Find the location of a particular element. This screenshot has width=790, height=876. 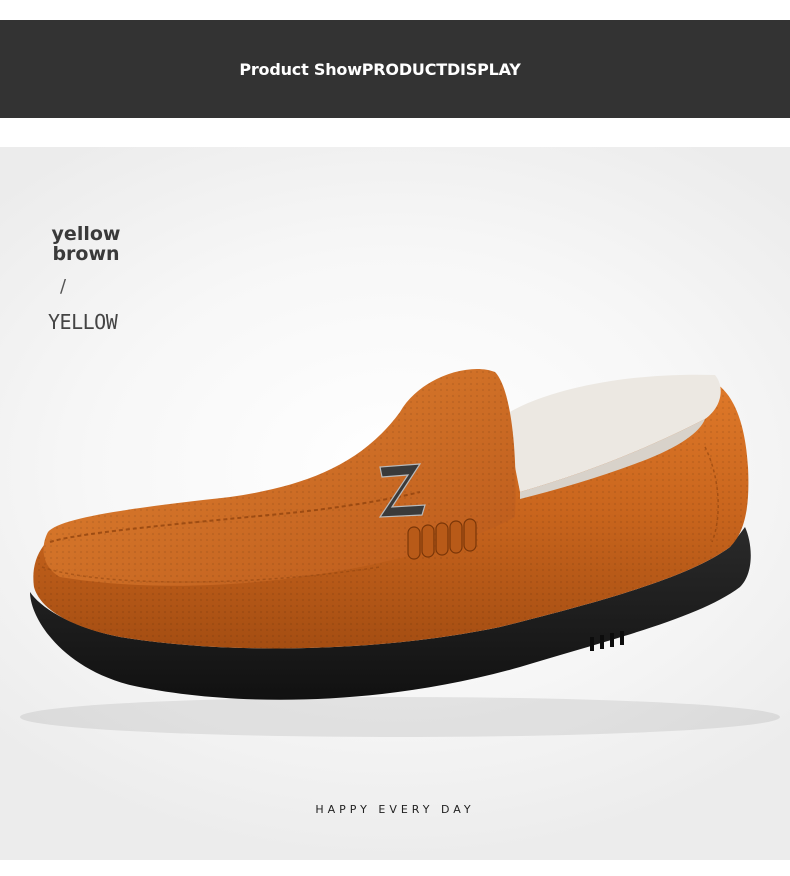

tagline: HAPPY EVERY DAY is located at coordinates (395, 809).